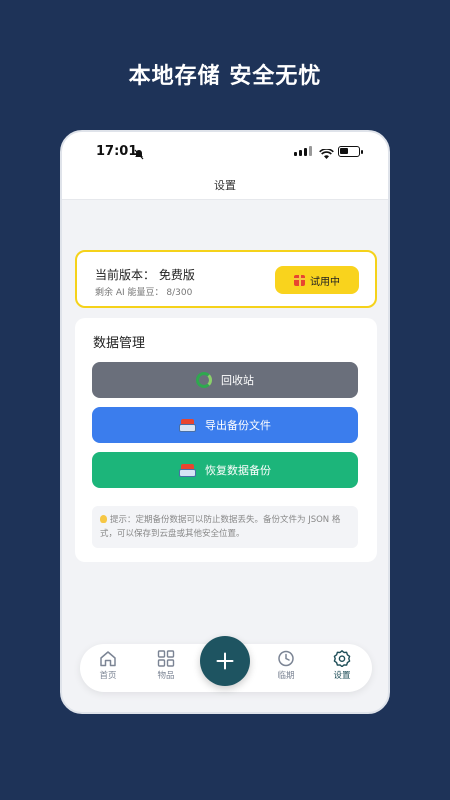 This screenshot has width=450, height=800. I want to click on tab-settings-label: 设置, so click(342, 676).